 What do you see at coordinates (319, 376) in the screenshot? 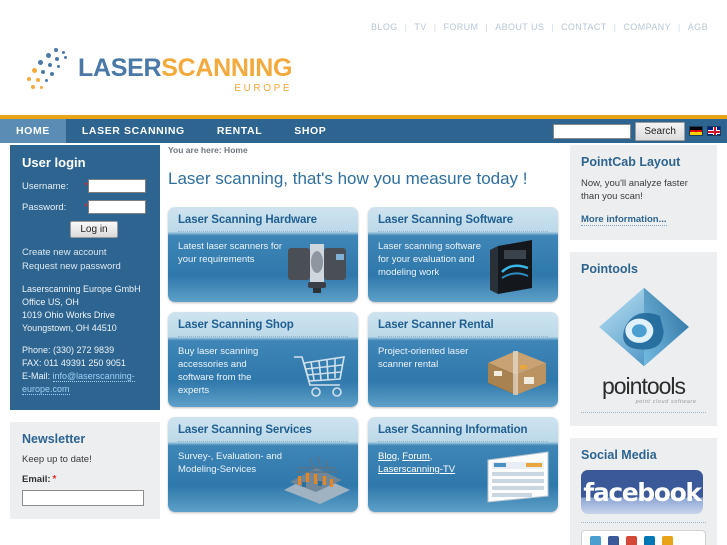
I see `shopping-cart-icon` at bounding box center [319, 376].